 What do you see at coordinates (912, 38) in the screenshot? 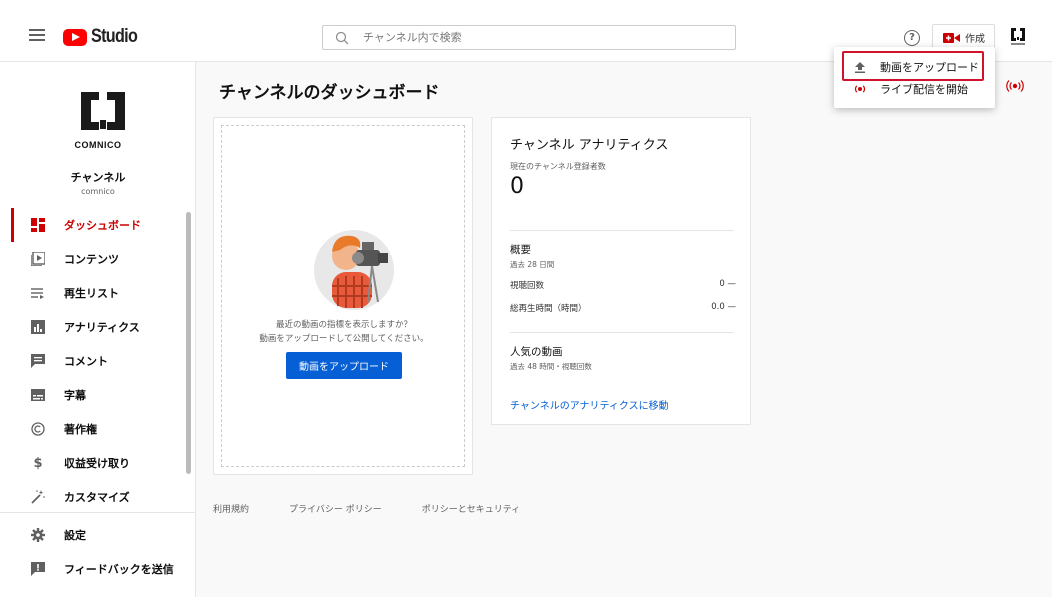
I see `help-icon: ?` at bounding box center [912, 38].